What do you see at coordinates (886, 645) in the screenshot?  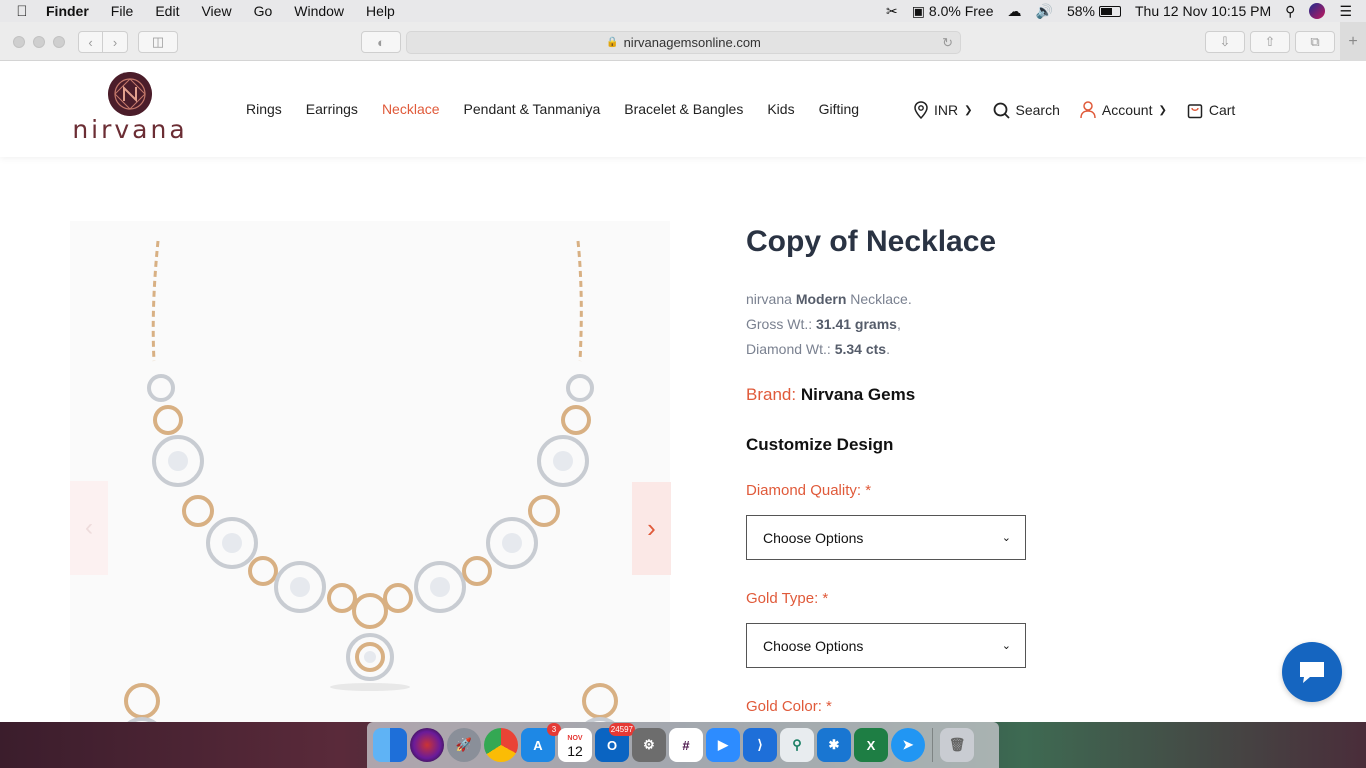 I see `gold-type-select: Choose Options ⌄` at bounding box center [886, 645].